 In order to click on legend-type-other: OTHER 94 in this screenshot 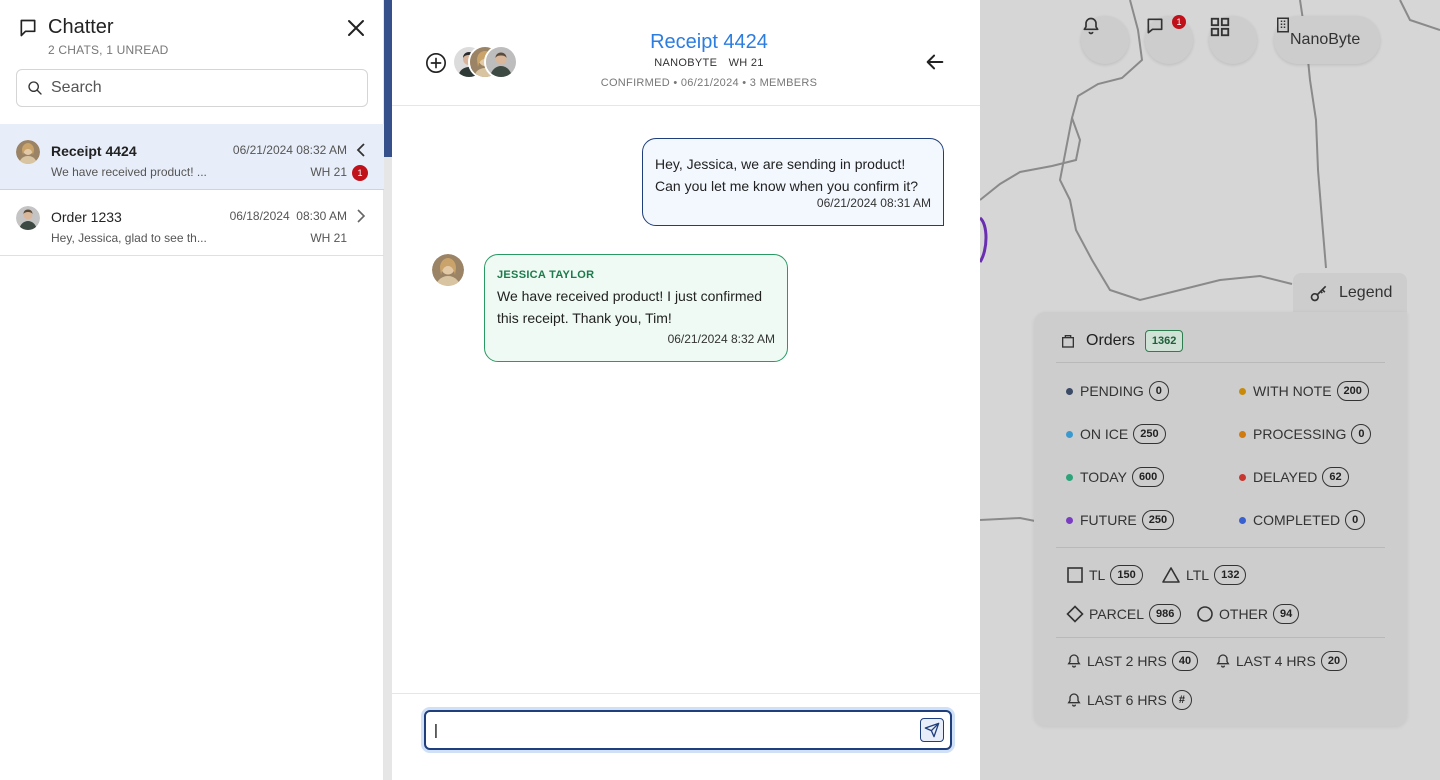, I will do `click(1248, 614)`.